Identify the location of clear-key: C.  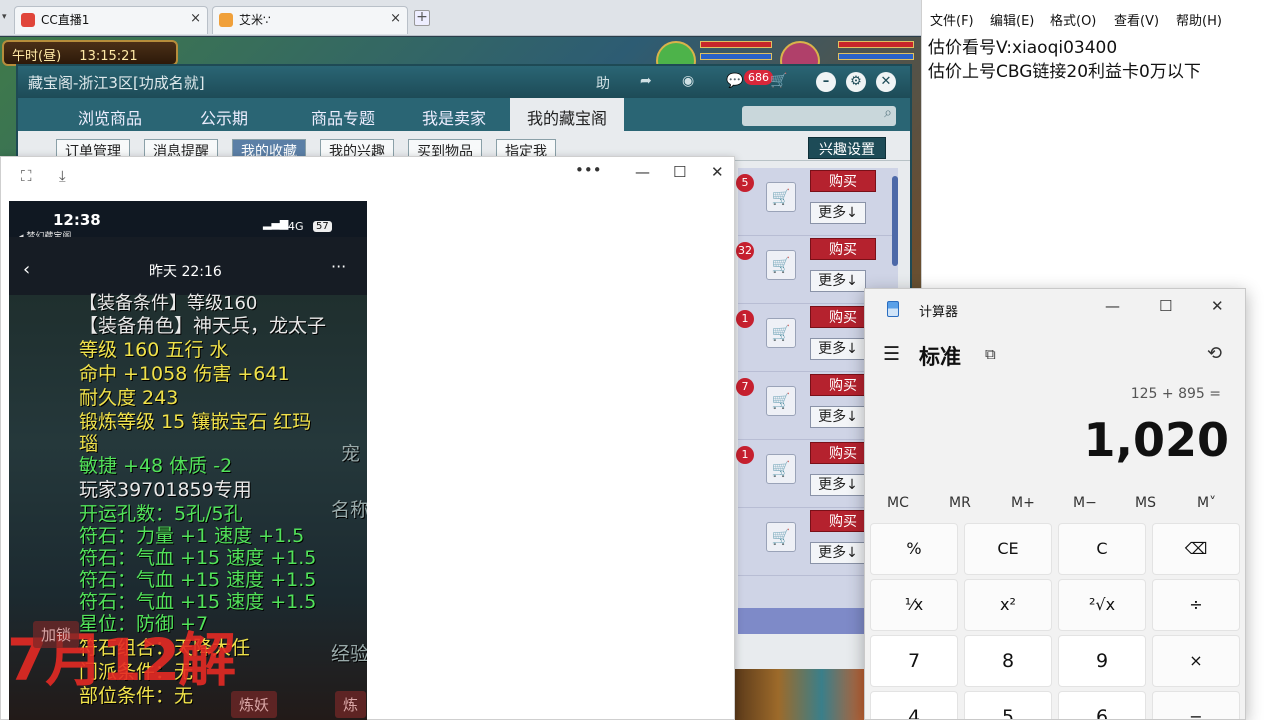
(1102, 549).